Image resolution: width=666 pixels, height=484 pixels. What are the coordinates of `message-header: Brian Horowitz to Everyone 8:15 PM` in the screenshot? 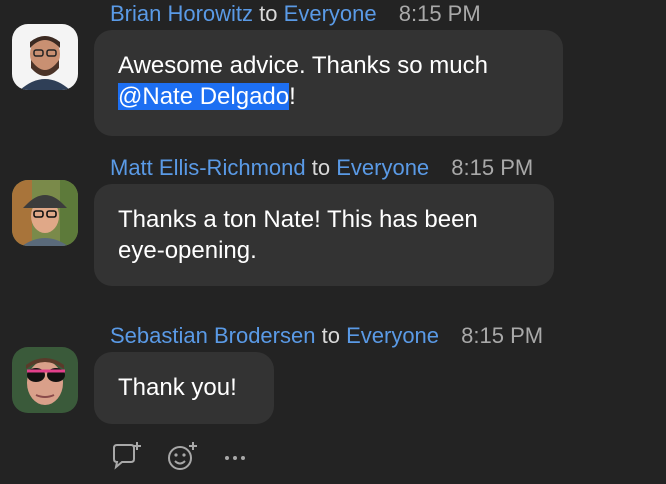 It's located at (295, 14).